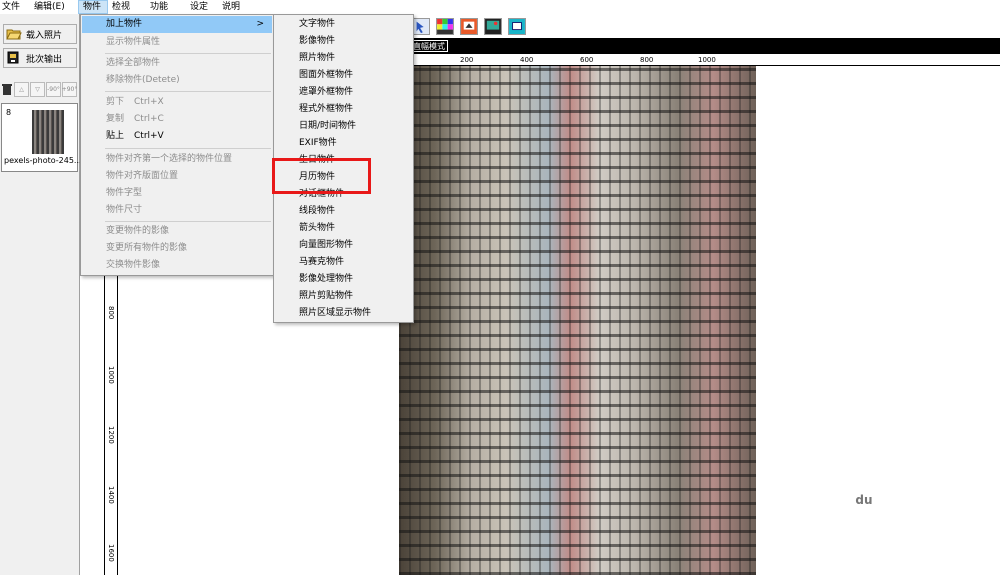 The height and width of the screenshot is (575, 1000). What do you see at coordinates (177, 63) in the screenshot?
I see `menu-item-select-all: 选择全部物件` at bounding box center [177, 63].